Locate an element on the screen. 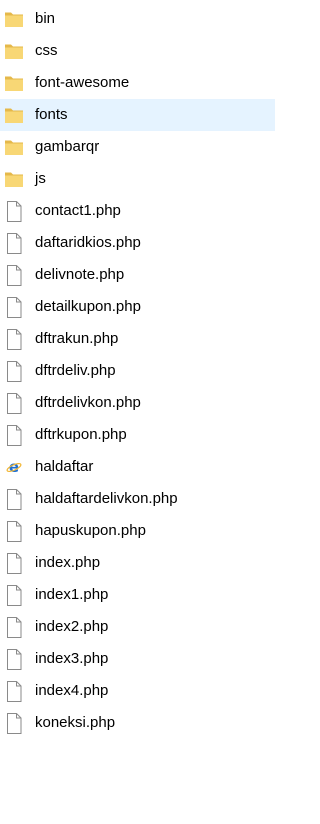 This screenshot has width=320, height=824. file-item: dftrkupon.php is located at coordinates (137, 435).